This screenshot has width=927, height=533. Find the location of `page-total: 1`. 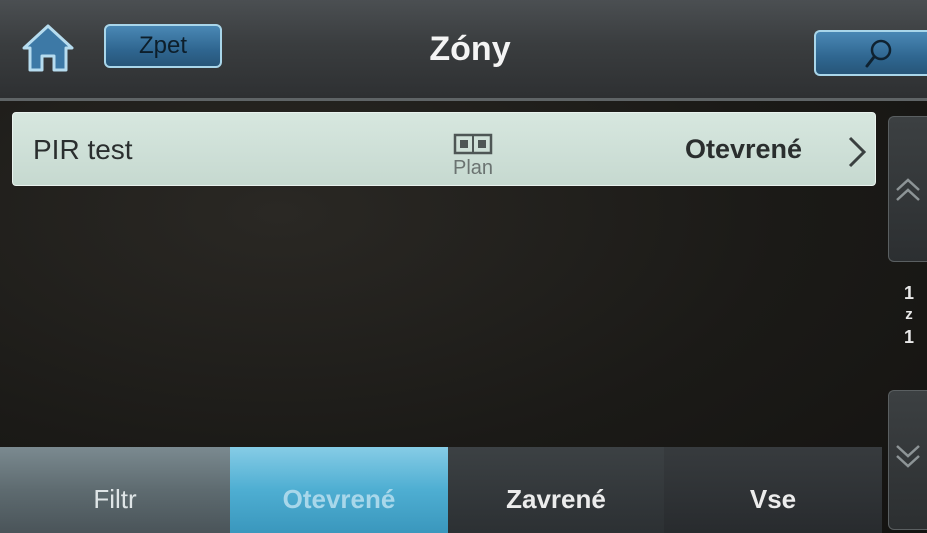

page-total: 1 is located at coordinates (908, 337).